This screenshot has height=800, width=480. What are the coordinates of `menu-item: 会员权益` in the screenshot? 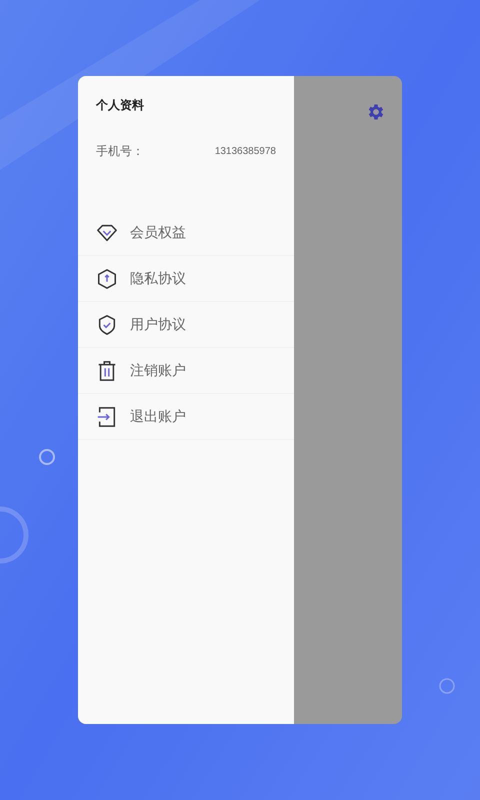 It's located at (186, 233).